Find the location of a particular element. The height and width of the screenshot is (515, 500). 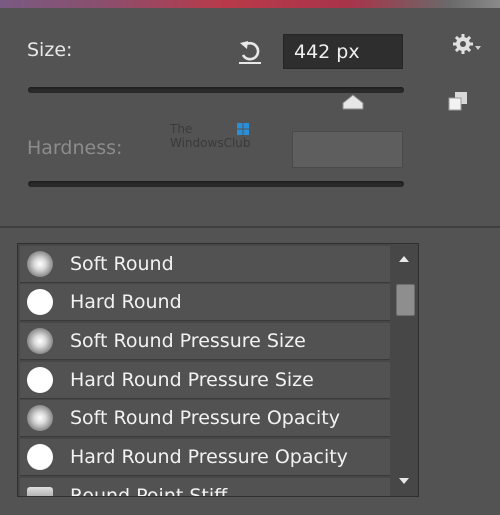

new-preset-icon is located at coordinates (458, 101).